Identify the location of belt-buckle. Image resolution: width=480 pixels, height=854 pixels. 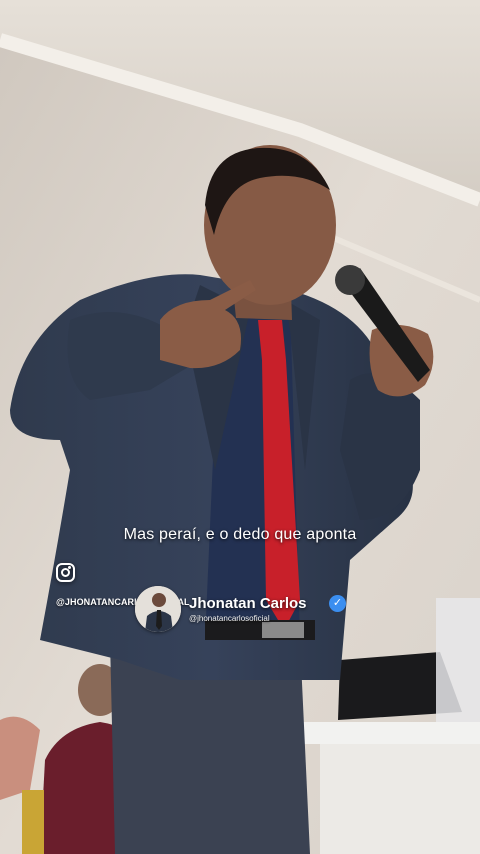
(283, 630).